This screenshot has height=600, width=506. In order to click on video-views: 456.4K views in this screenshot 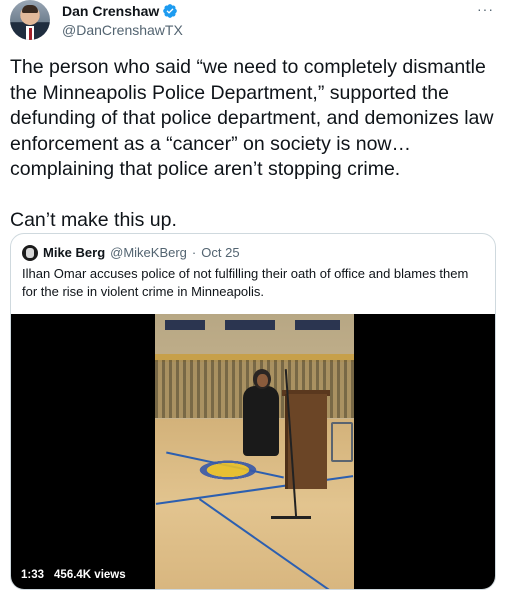, I will do `click(90, 575)`.